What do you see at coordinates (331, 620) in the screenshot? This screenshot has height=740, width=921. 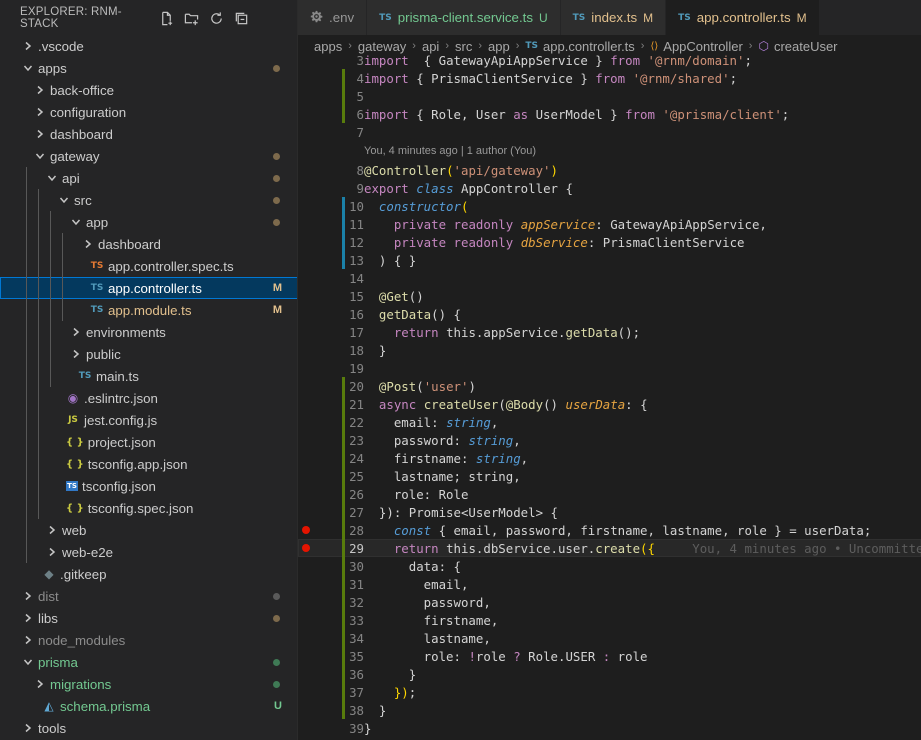 I see `line-number: 33` at bounding box center [331, 620].